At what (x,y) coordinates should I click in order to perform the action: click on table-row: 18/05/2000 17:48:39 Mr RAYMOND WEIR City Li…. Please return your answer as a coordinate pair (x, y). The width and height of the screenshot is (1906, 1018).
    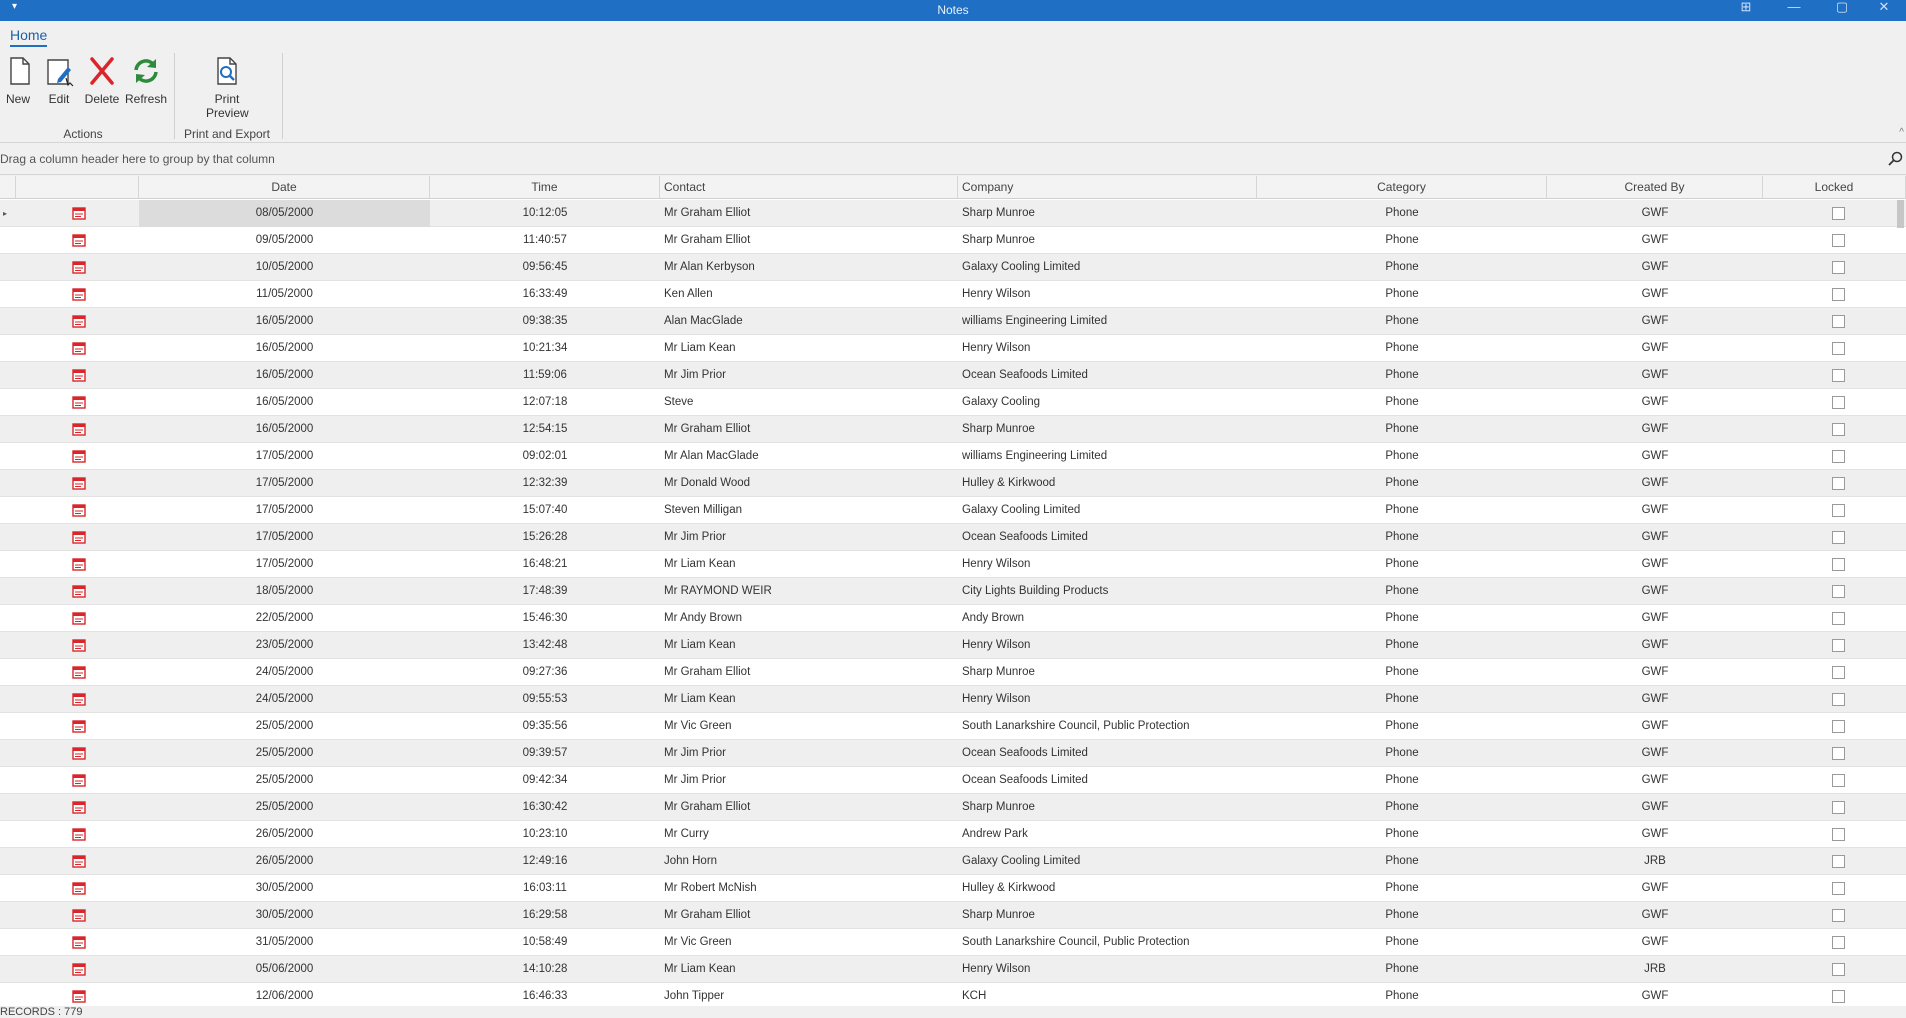
    Looking at the image, I should click on (953, 591).